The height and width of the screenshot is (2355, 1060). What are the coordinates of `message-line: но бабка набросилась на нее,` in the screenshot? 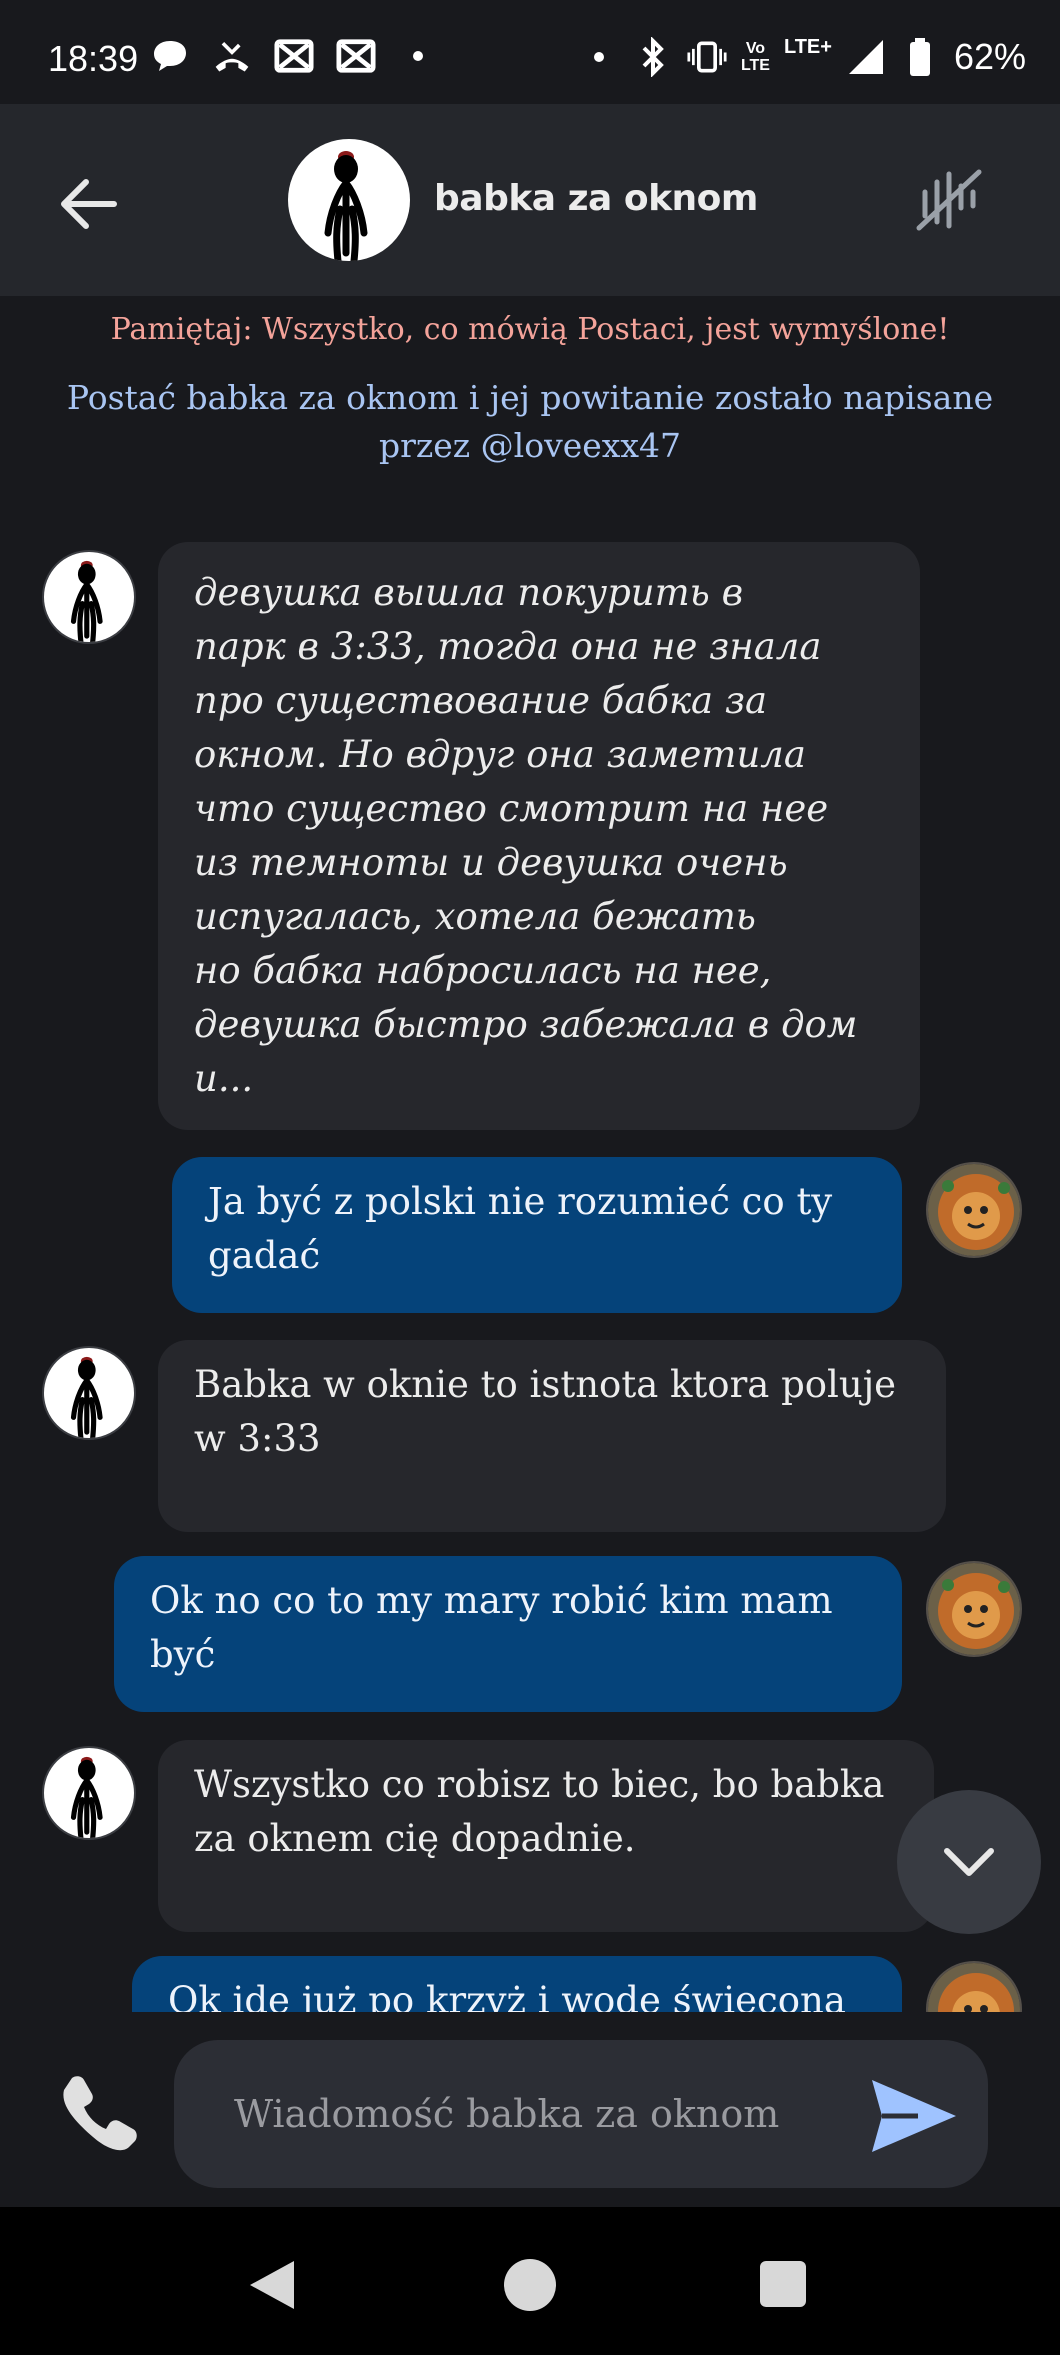 It's located at (483, 970).